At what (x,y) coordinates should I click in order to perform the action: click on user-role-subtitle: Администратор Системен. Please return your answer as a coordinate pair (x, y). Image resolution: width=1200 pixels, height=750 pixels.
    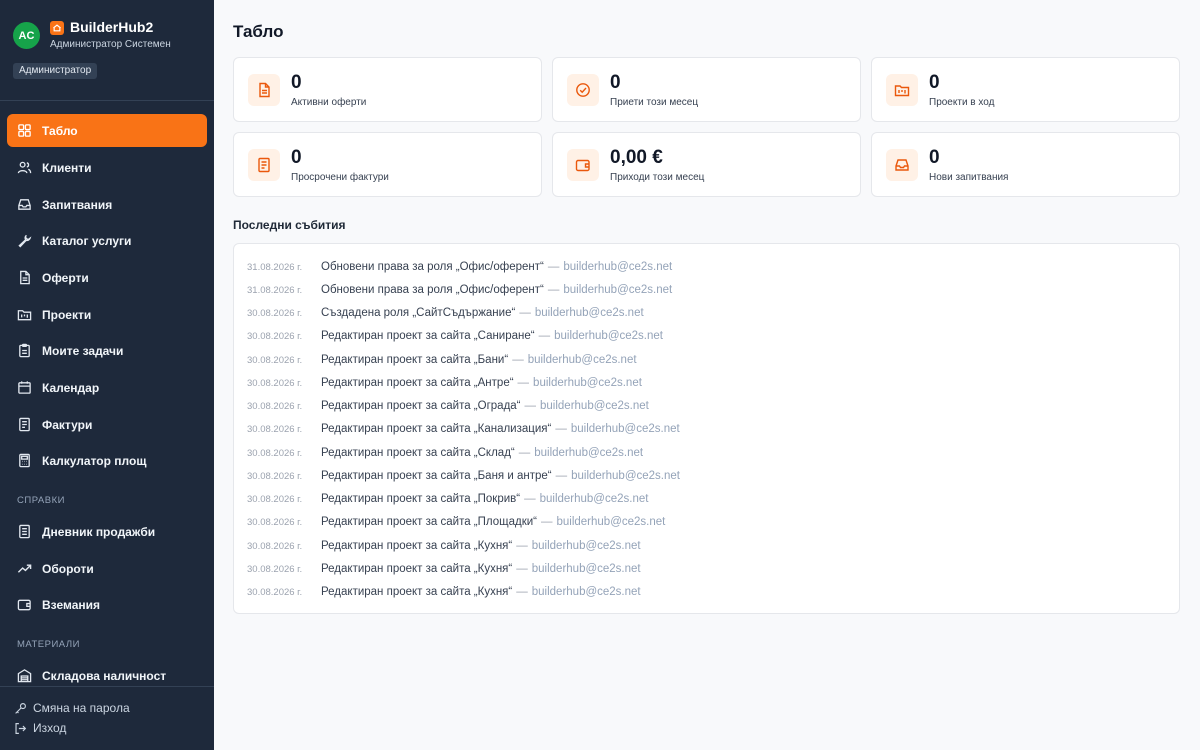
    Looking at the image, I should click on (110, 44).